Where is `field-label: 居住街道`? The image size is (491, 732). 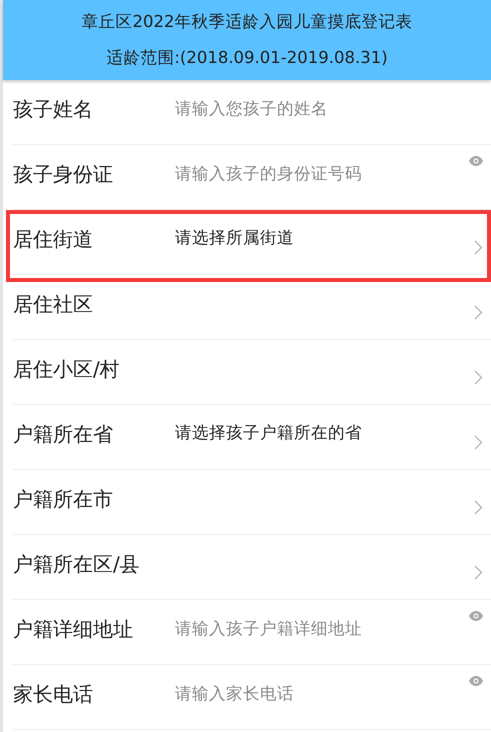
field-label: 居住街道 is located at coordinates (53, 239).